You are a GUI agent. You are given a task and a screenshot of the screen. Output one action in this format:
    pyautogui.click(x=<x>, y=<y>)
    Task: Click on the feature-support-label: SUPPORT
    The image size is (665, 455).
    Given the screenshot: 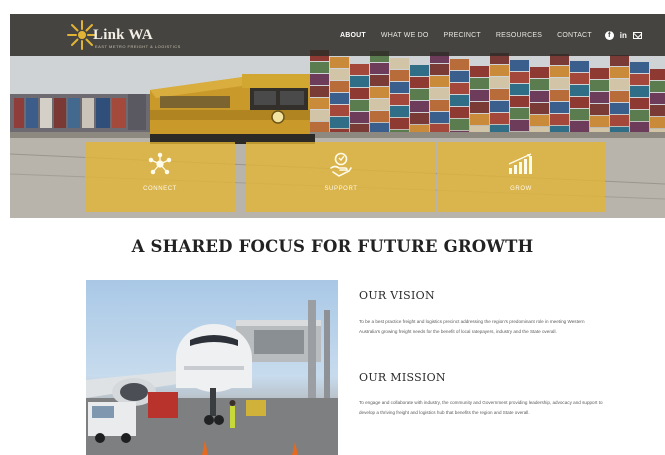 What is the action you would take?
    pyautogui.click(x=341, y=189)
    